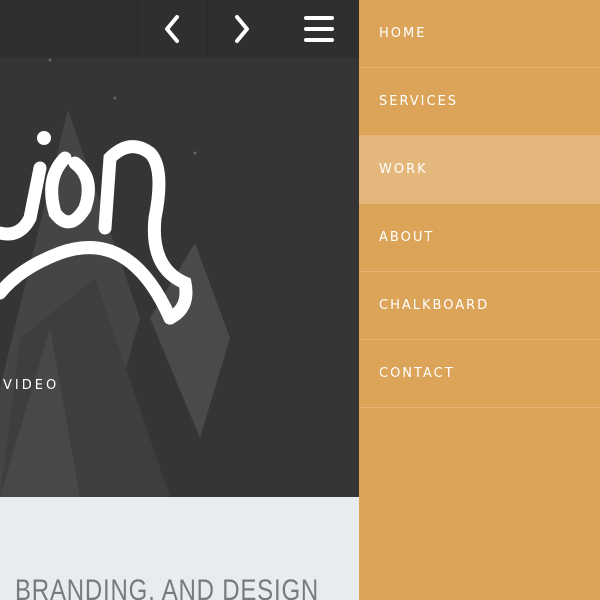 This screenshot has width=600, height=600. I want to click on next-button, so click(241, 29).